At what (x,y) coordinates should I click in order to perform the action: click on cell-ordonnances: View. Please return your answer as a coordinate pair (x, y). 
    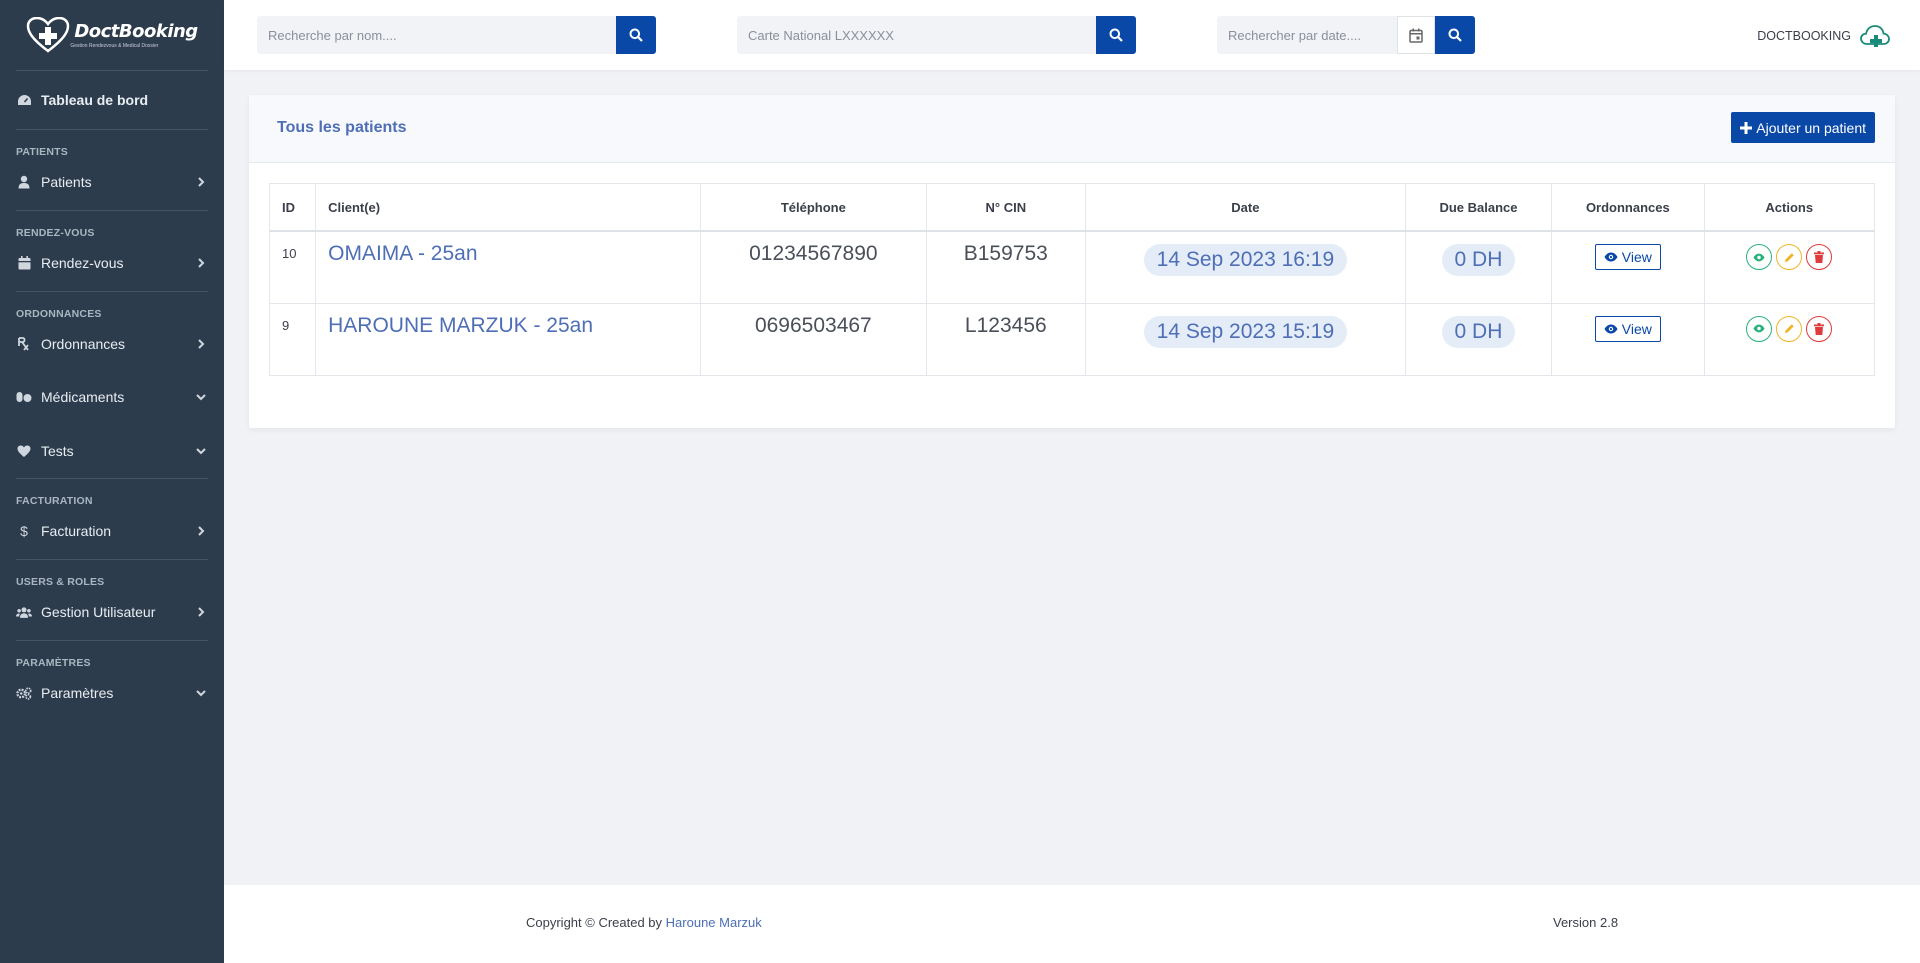
    Looking at the image, I should click on (1628, 339).